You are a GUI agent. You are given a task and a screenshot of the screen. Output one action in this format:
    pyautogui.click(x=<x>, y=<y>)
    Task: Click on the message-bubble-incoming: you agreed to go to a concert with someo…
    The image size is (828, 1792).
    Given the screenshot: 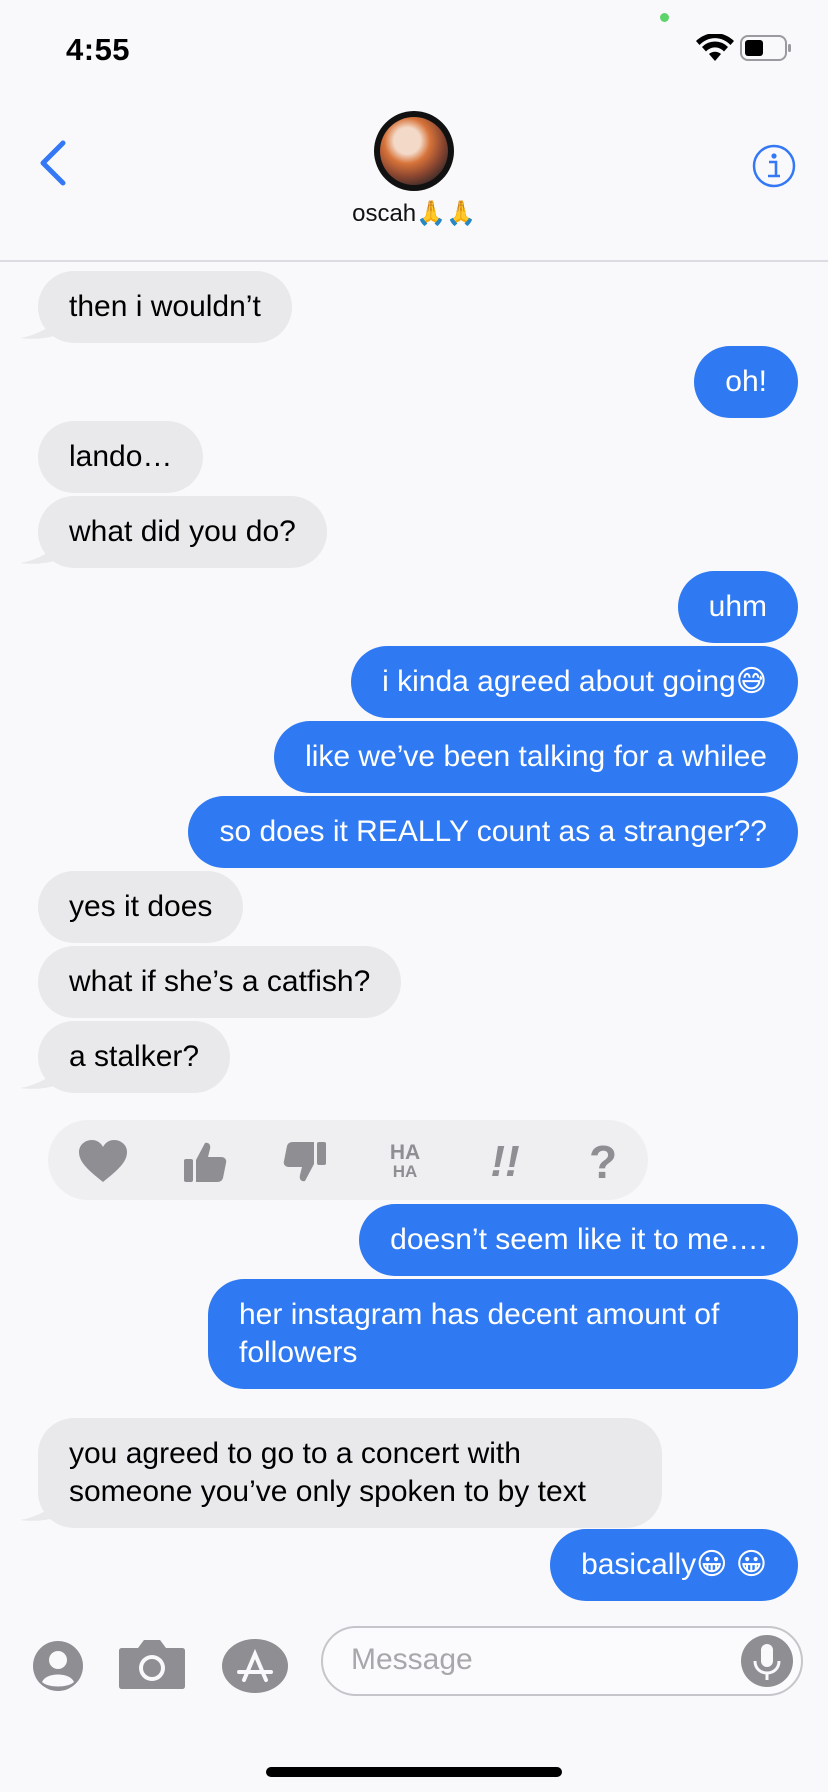 What is the action you would take?
    pyautogui.click(x=350, y=1473)
    